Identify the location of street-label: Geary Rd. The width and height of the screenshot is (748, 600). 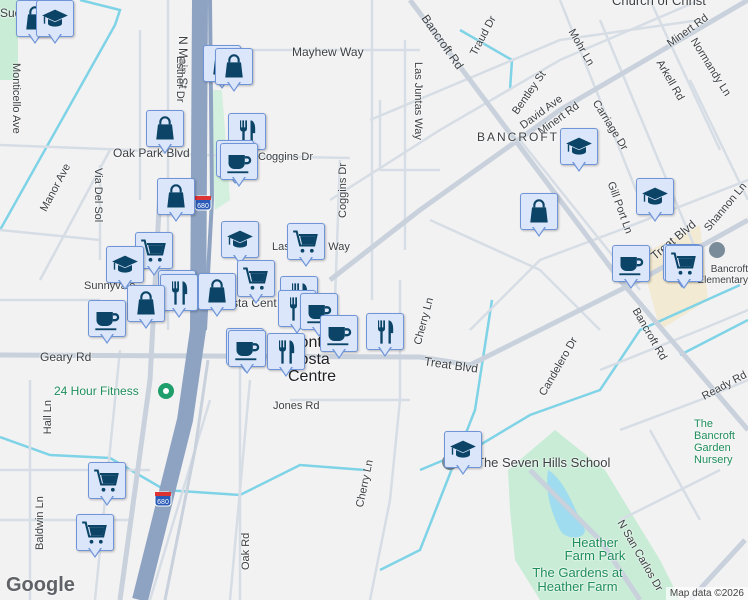
(66, 357).